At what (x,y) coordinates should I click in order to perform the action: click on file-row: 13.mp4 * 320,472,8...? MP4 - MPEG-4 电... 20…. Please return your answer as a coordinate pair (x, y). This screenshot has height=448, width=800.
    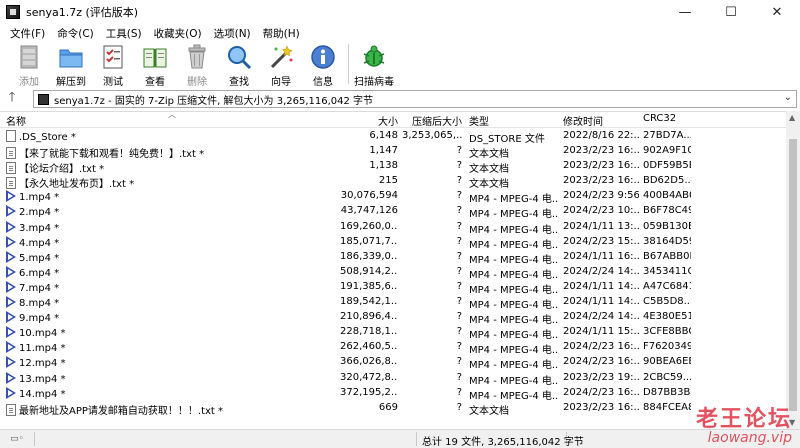
    Looking at the image, I should click on (393, 379).